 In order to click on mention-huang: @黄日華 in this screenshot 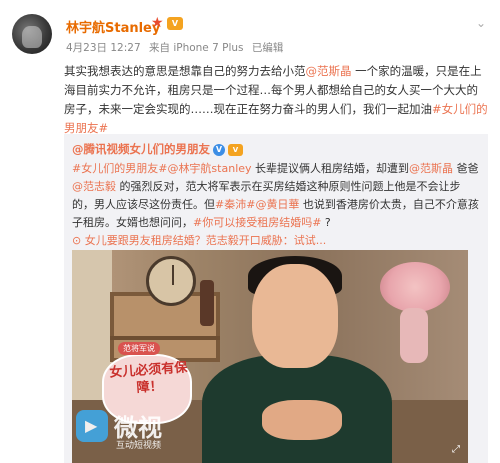, I will do `click(277, 204)`.